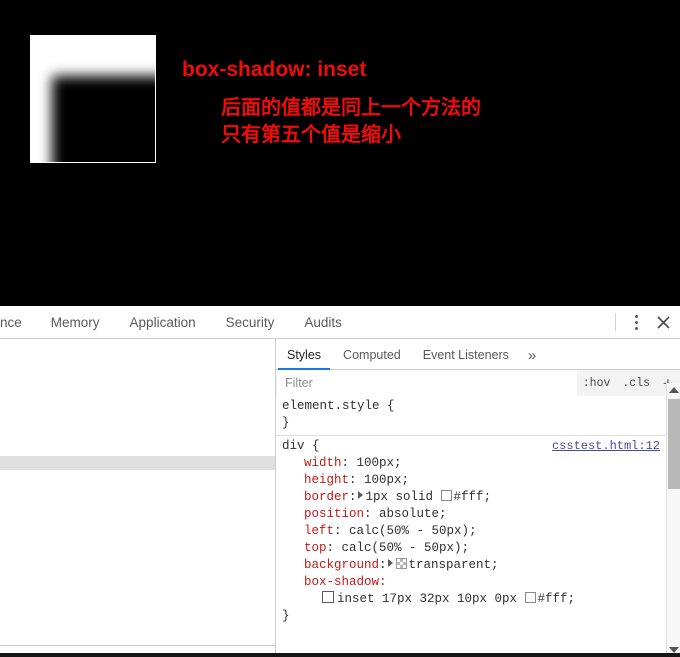 This screenshot has height=657, width=680. Describe the element at coordinates (674, 444) in the screenshot. I see `scrollbar-thumb` at that location.